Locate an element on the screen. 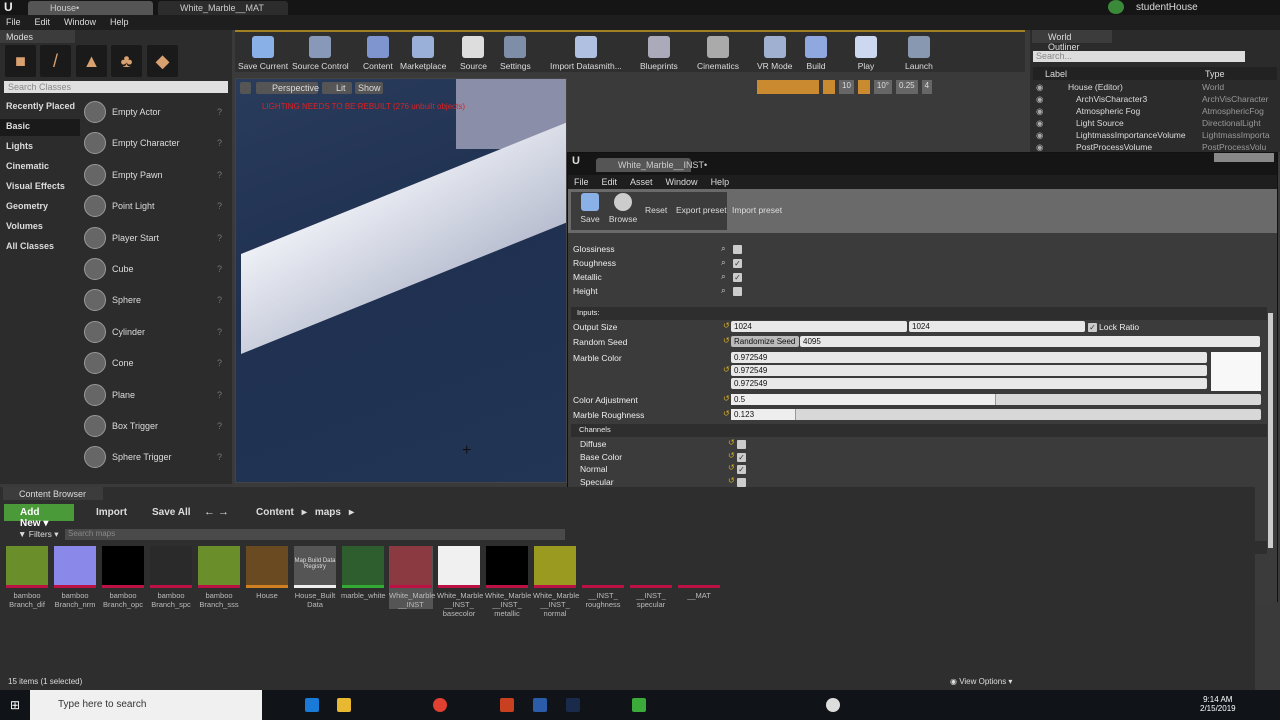  scale-snap-value: 0.25 is located at coordinates (907, 87).